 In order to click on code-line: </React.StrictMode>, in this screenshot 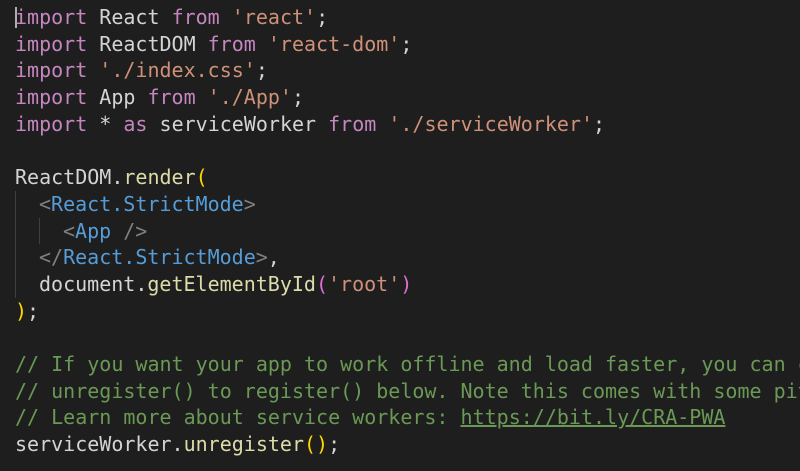, I will do `click(400, 257)`.